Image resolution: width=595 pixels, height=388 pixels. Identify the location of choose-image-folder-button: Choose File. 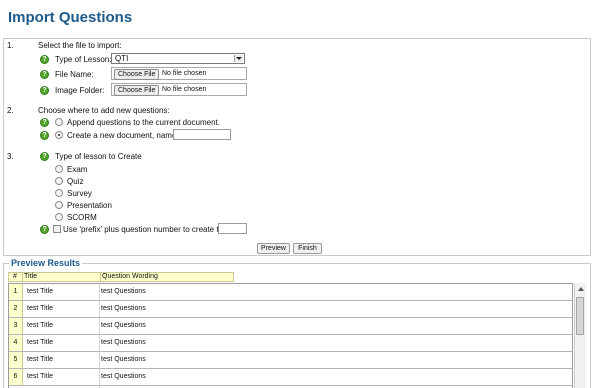
(137, 90).